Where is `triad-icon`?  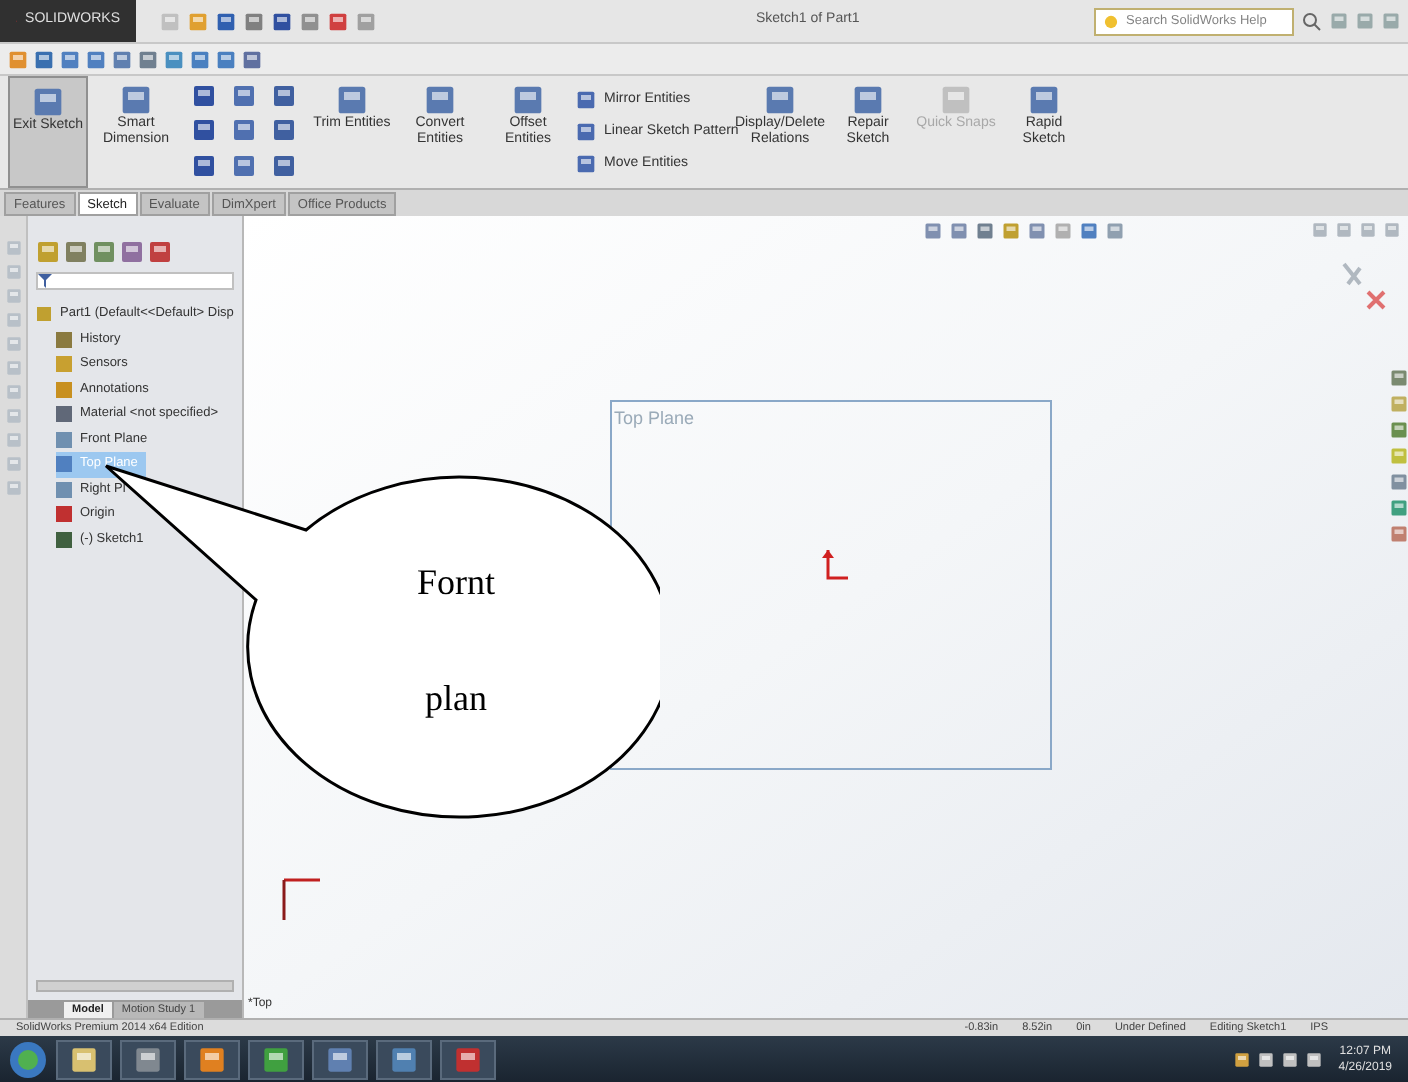
triad-icon is located at coordinates (302, 900).